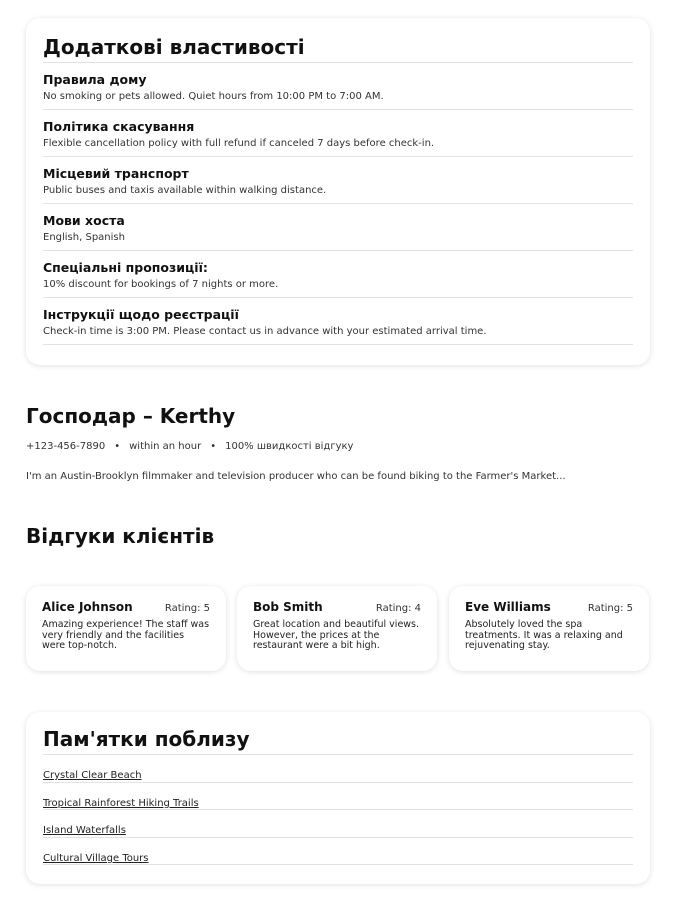 This screenshot has width=674, height=901. I want to click on property-label: Політика скасування, so click(119, 126).